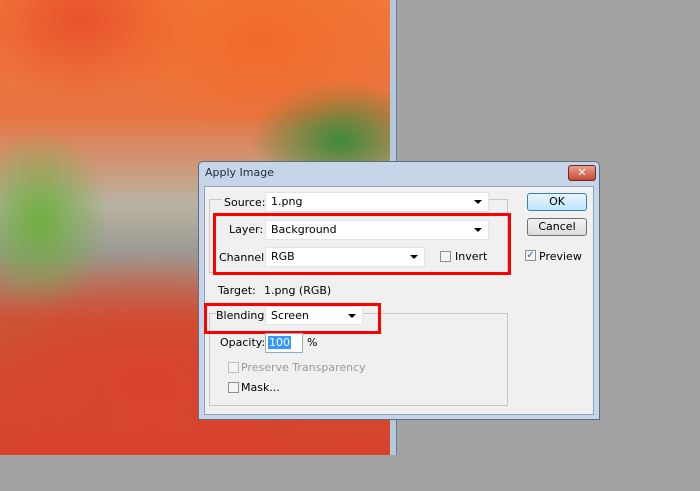 Image resolution: width=700 pixels, height=491 pixels. What do you see at coordinates (237, 290) in the screenshot?
I see `target-label: Target:` at bounding box center [237, 290].